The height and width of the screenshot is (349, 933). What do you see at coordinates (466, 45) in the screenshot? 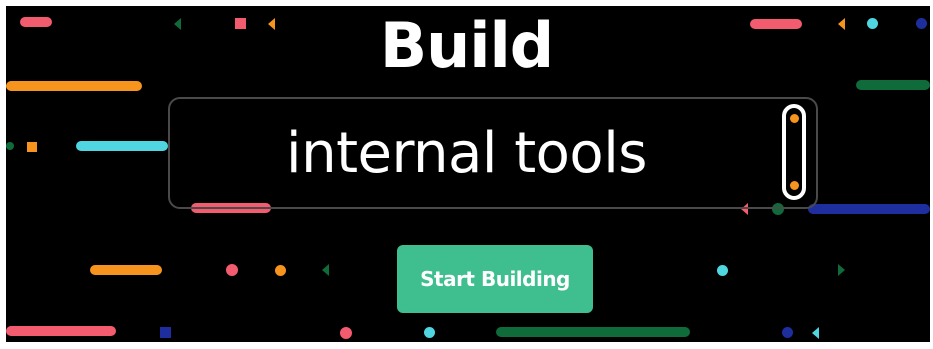
I see `hero-title: Build` at bounding box center [466, 45].